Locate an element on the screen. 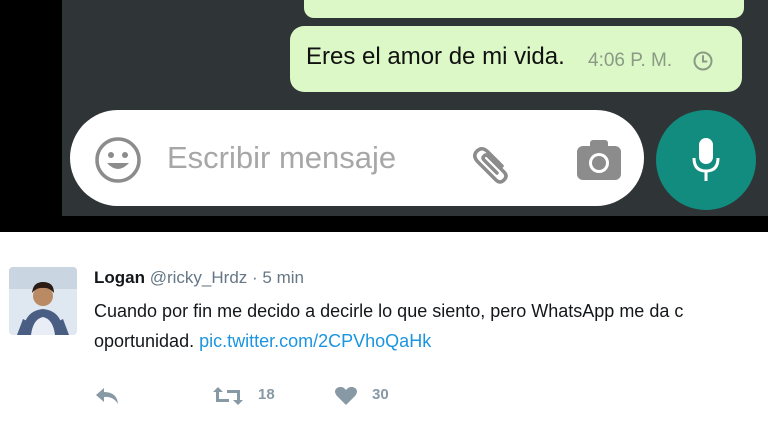 The image size is (768, 433). retweet-icon is located at coordinates (228, 396).